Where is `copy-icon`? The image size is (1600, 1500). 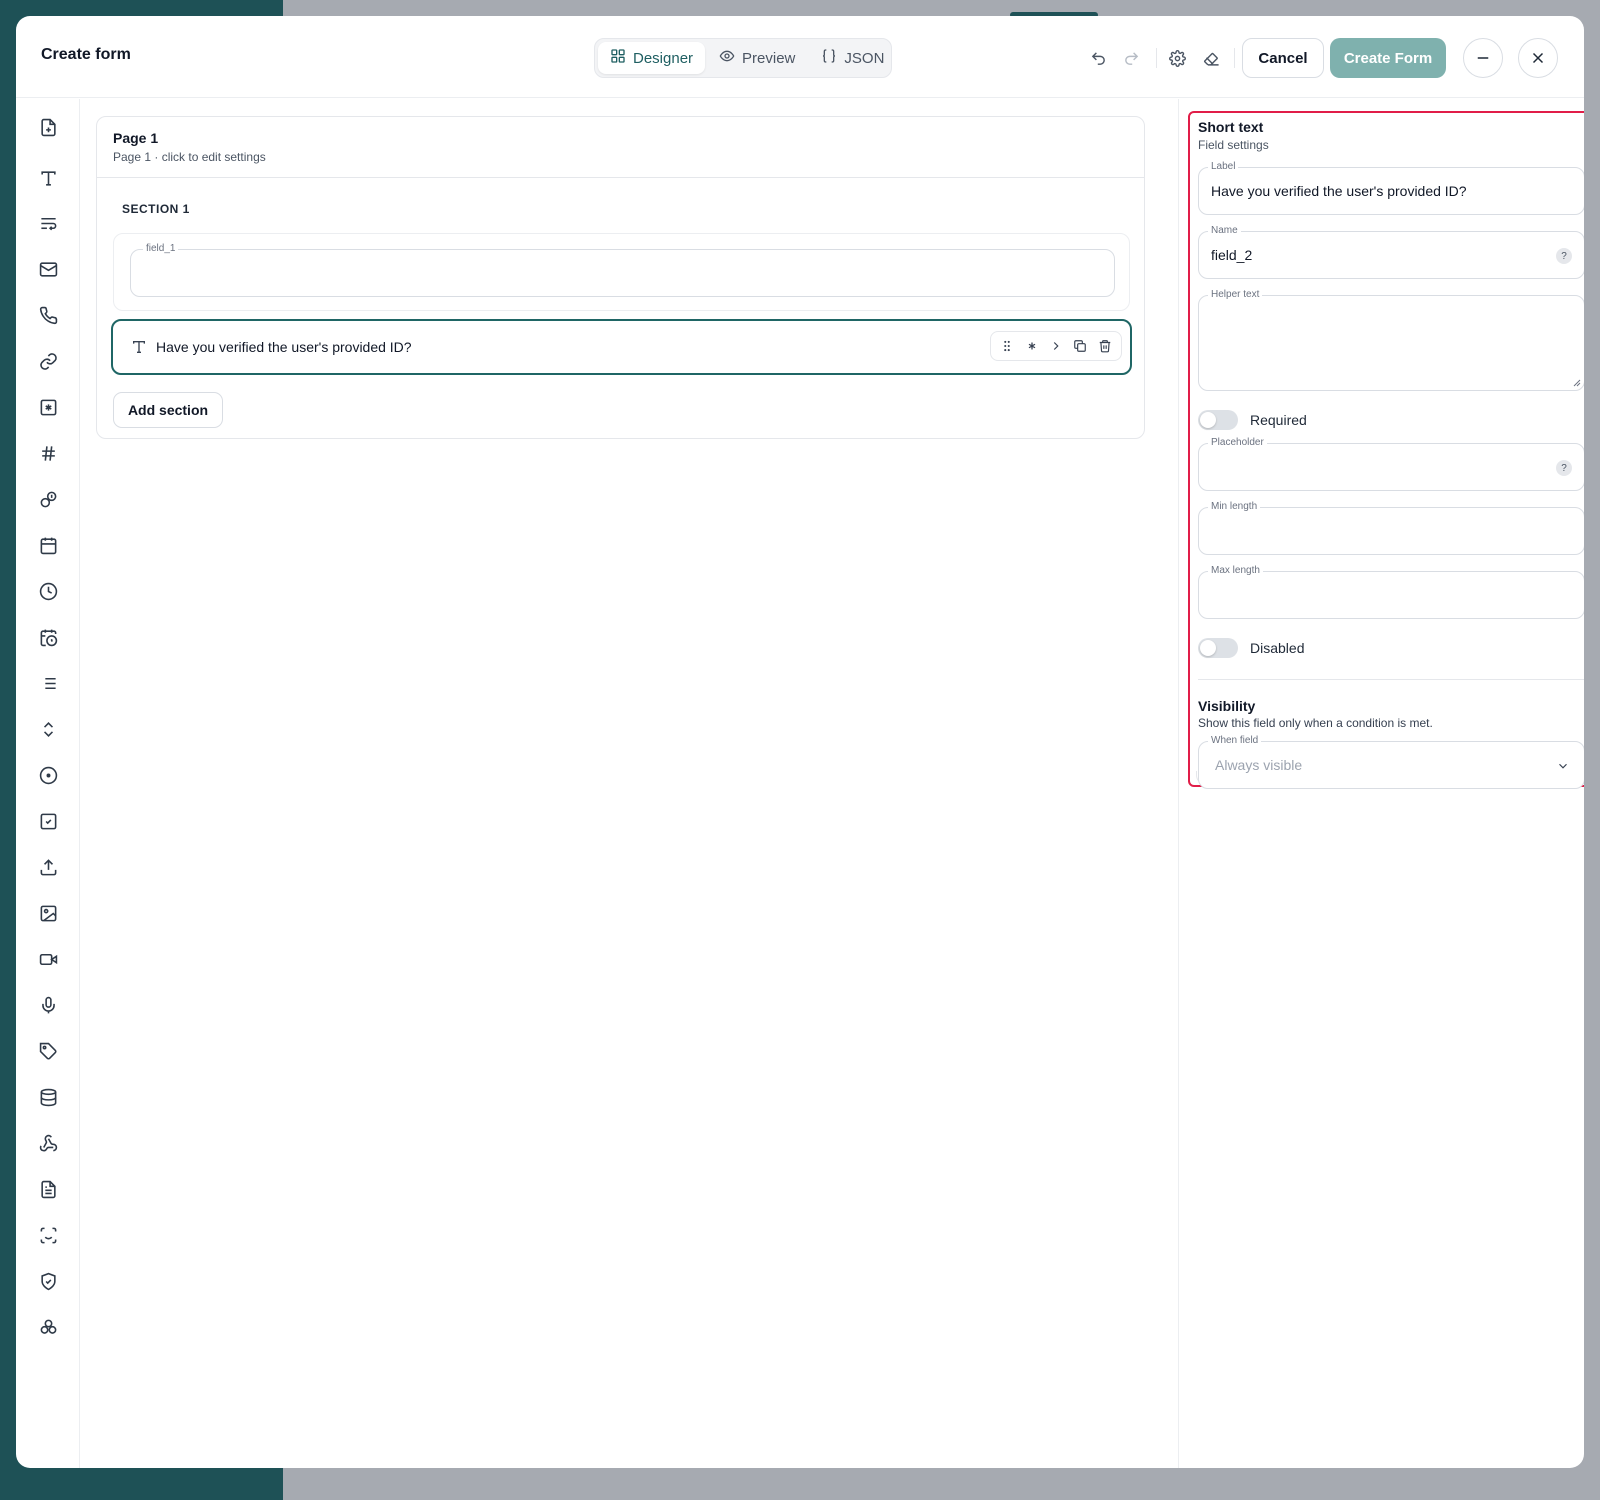
copy-icon is located at coordinates (1080, 346).